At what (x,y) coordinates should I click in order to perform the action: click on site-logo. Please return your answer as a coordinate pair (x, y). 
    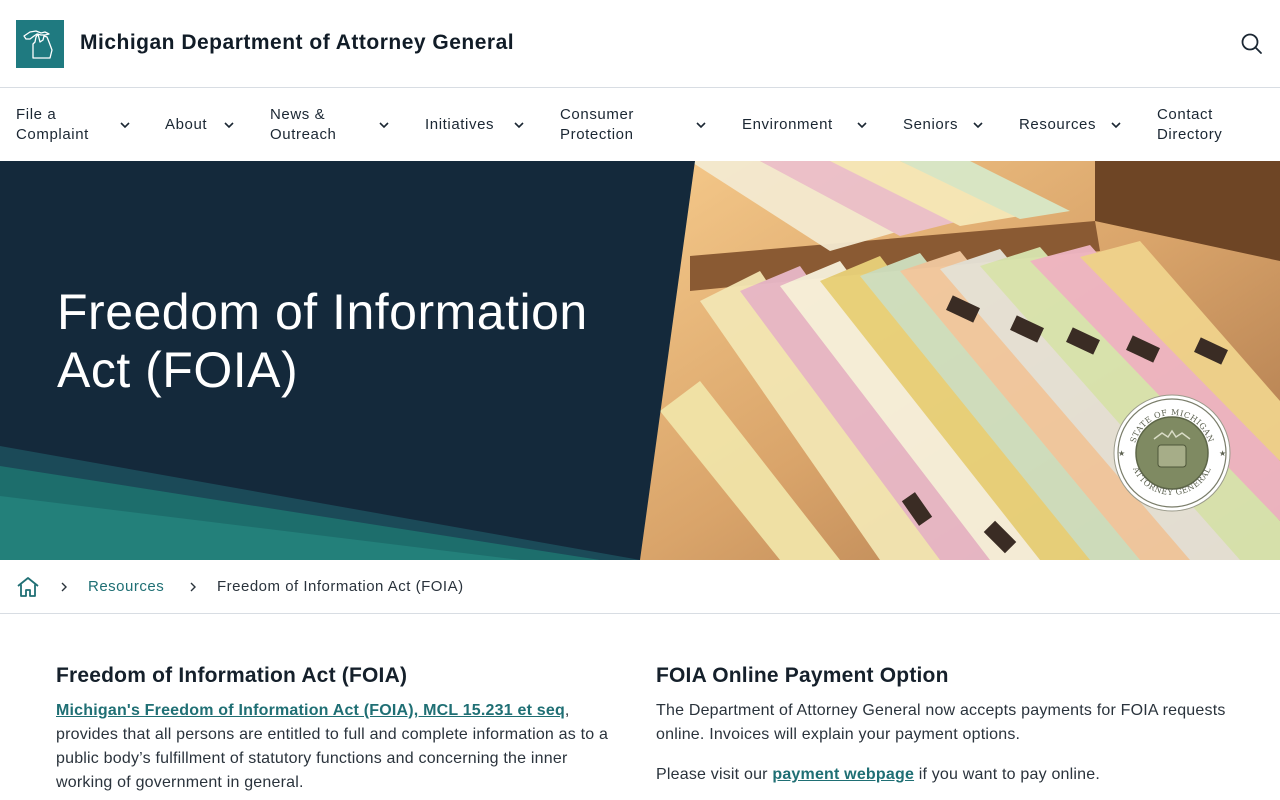
    Looking at the image, I should click on (40, 44).